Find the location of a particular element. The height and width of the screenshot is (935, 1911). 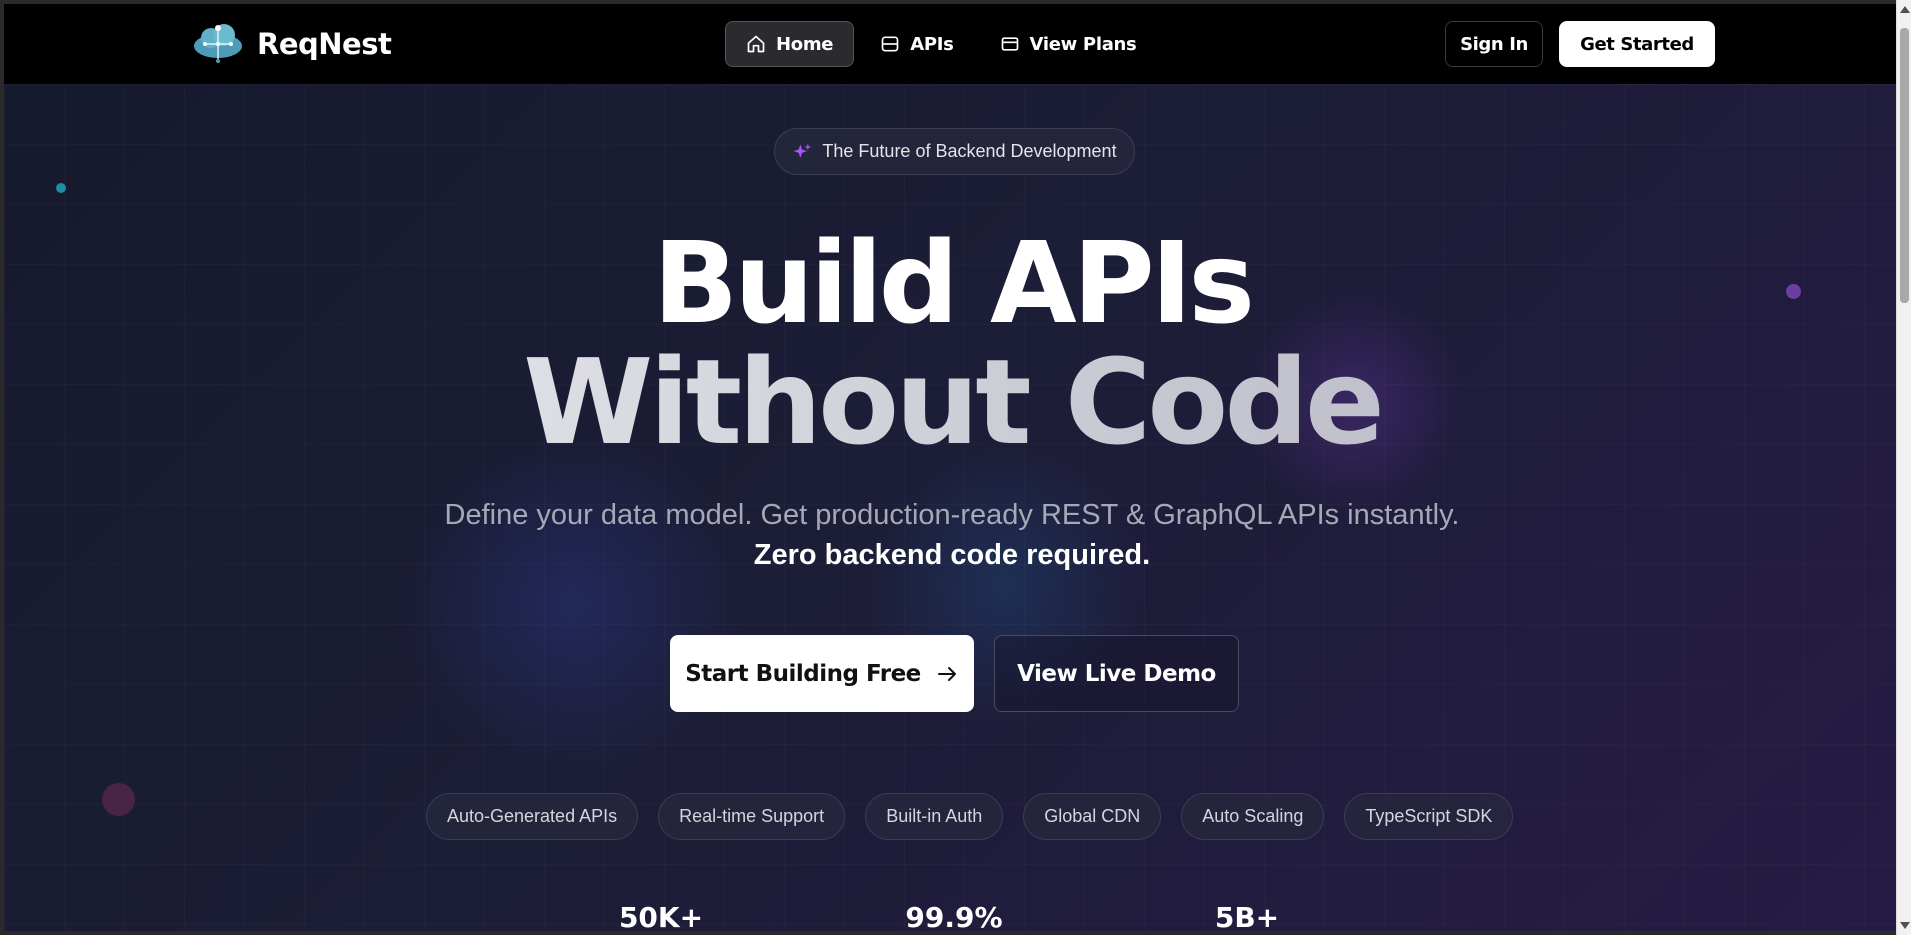

hero-badge-text: The Future of Backend Development is located at coordinates (969, 151).